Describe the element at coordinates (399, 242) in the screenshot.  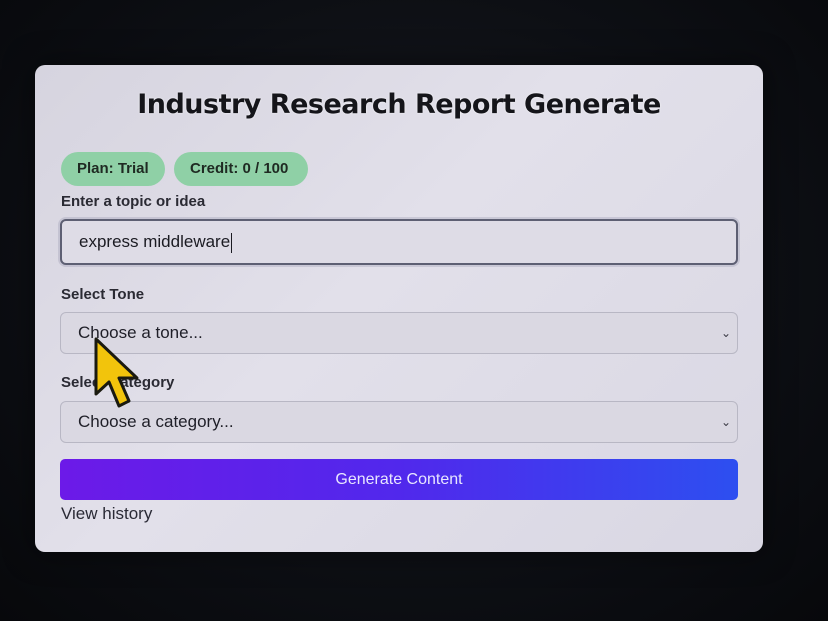
I see `topic-input: express middleware` at that location.